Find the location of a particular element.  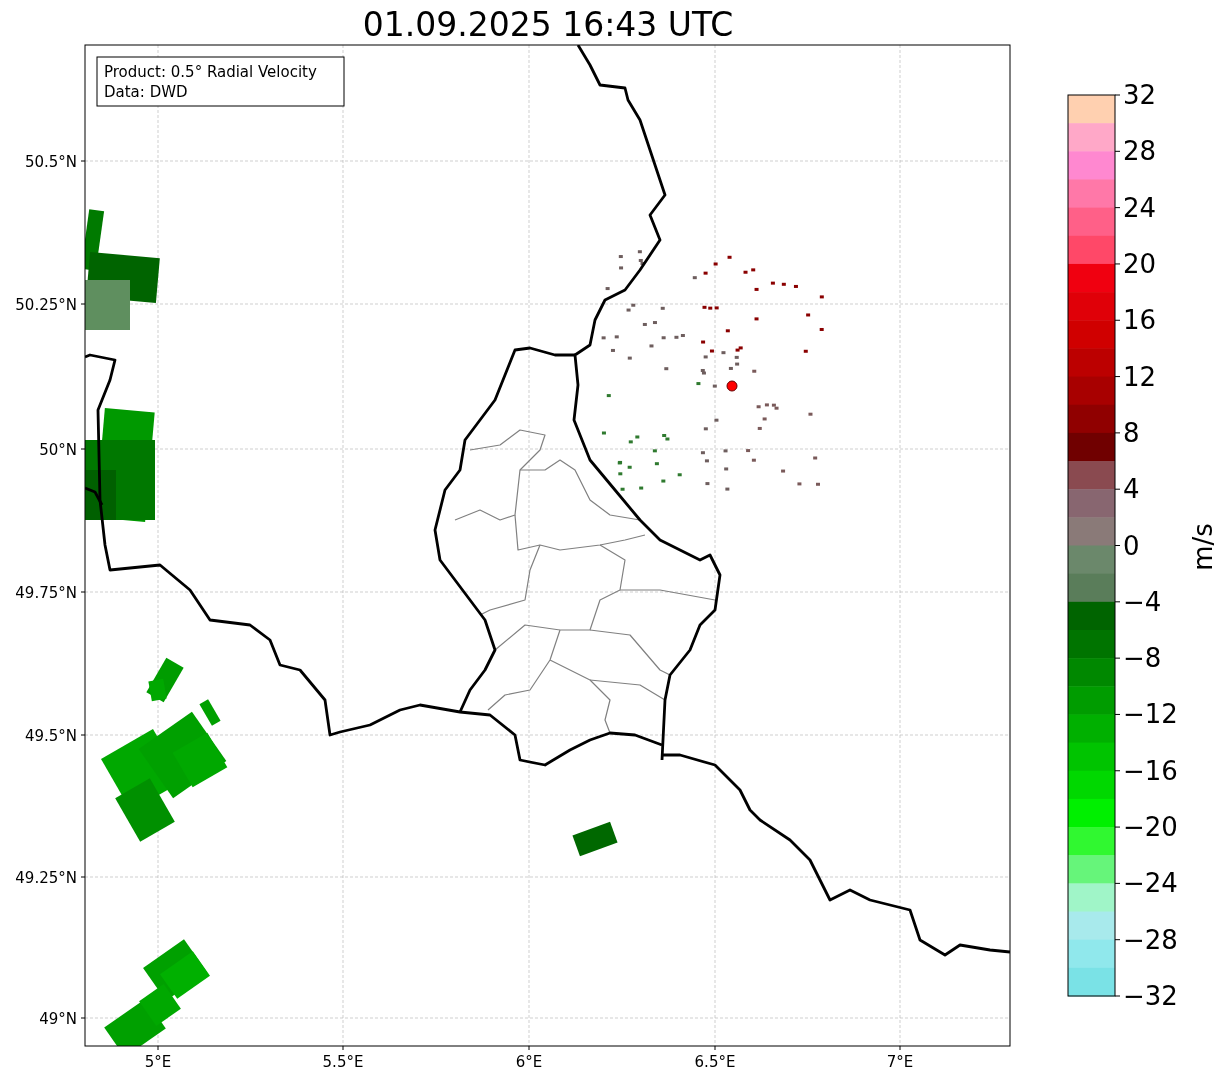

tick-label: −24 is located at coordinates (1150, 883).